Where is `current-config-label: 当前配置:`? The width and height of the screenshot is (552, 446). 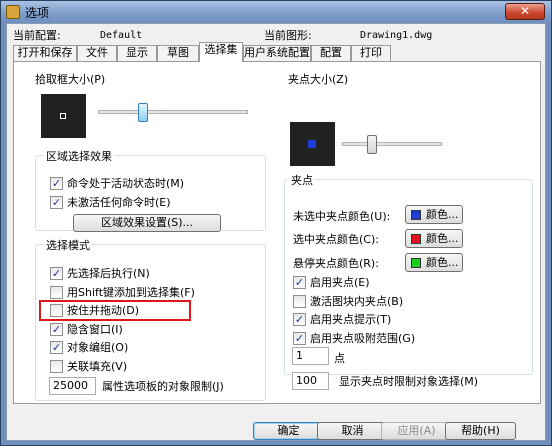 current-config-label: 当前配置: is located at coordinates (37, 35).